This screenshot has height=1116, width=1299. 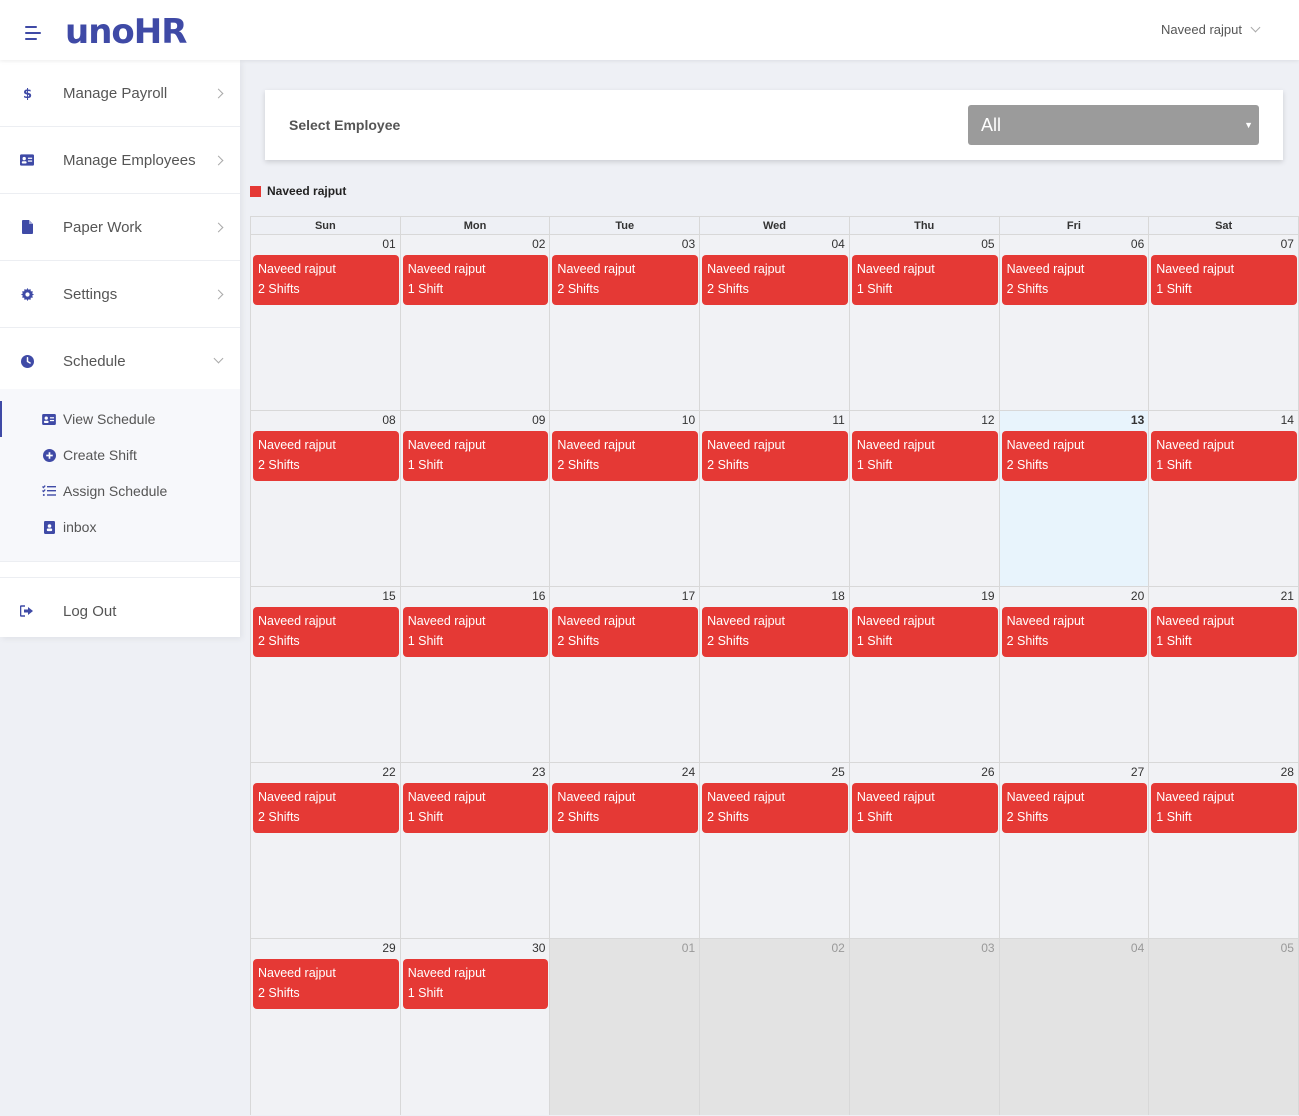 What do you see at coordinates (924, 1027) in the screenshot?
I see `calendar-day-cell: 03` at bounding box center [924, 1027].